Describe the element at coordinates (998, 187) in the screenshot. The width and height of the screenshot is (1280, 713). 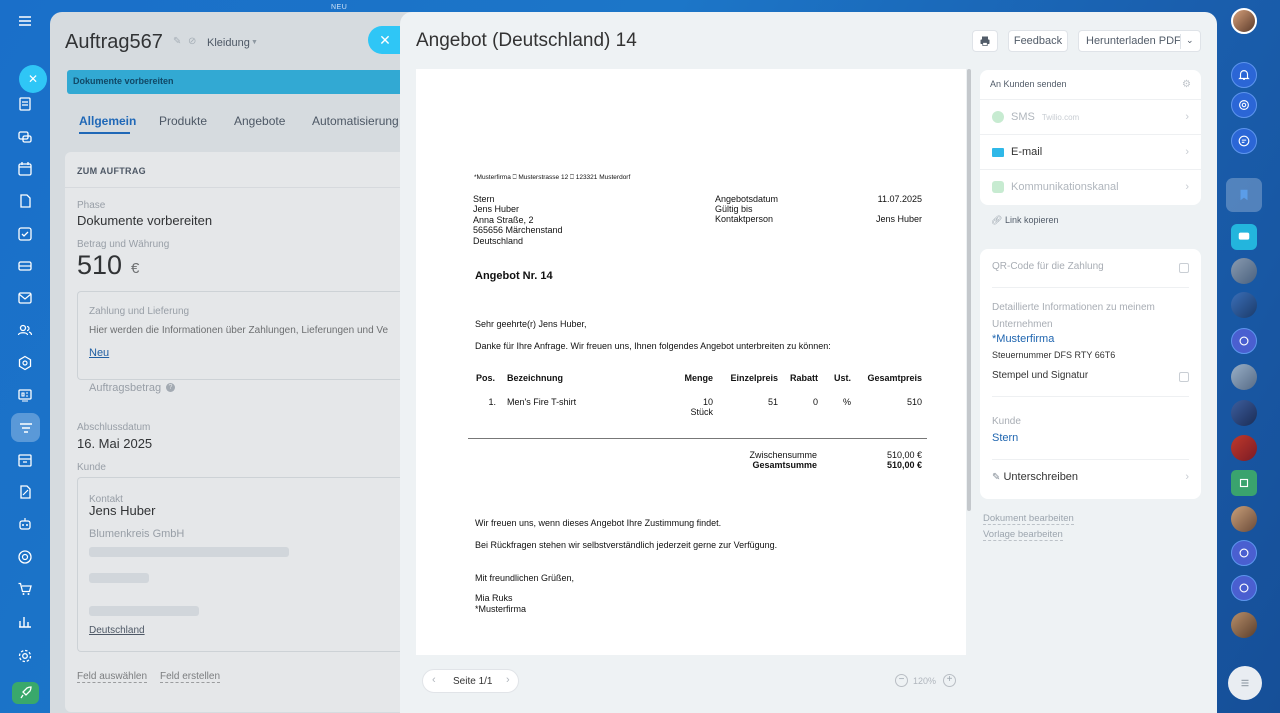
I see `channel-icon` at that location.